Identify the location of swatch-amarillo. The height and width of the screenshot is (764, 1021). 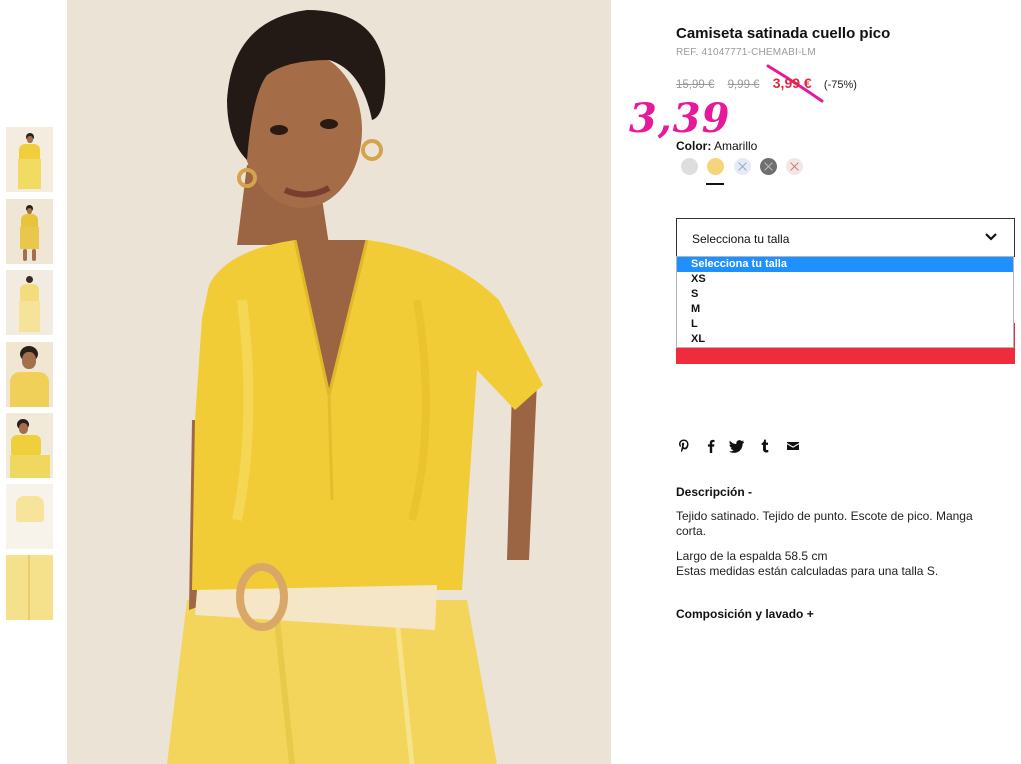
(715, 166).